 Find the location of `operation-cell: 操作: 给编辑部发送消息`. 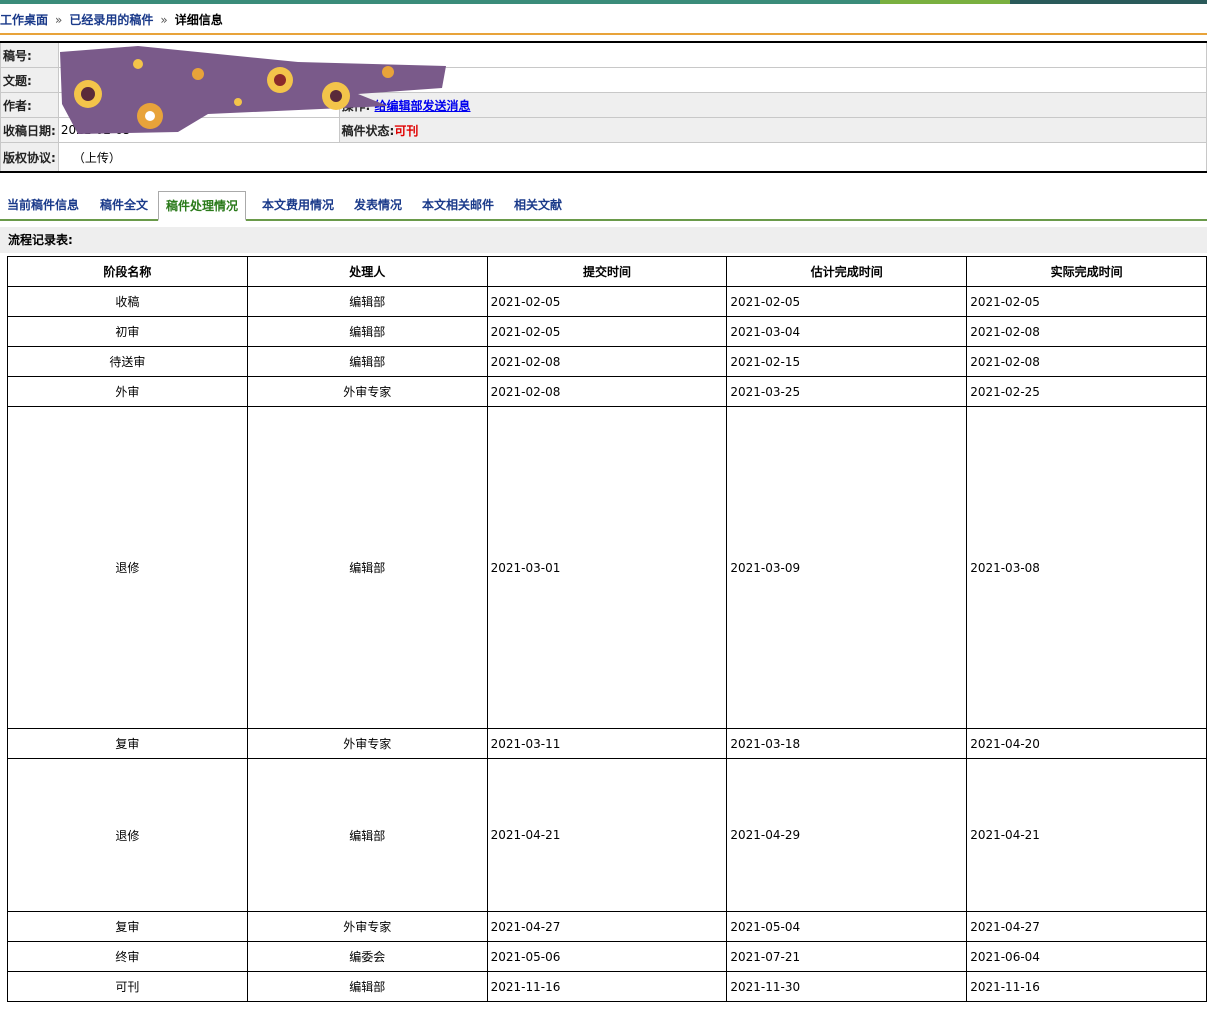

operation-cell: 操作: 给编辑部发送消息 is located at coordinates (772, 105).